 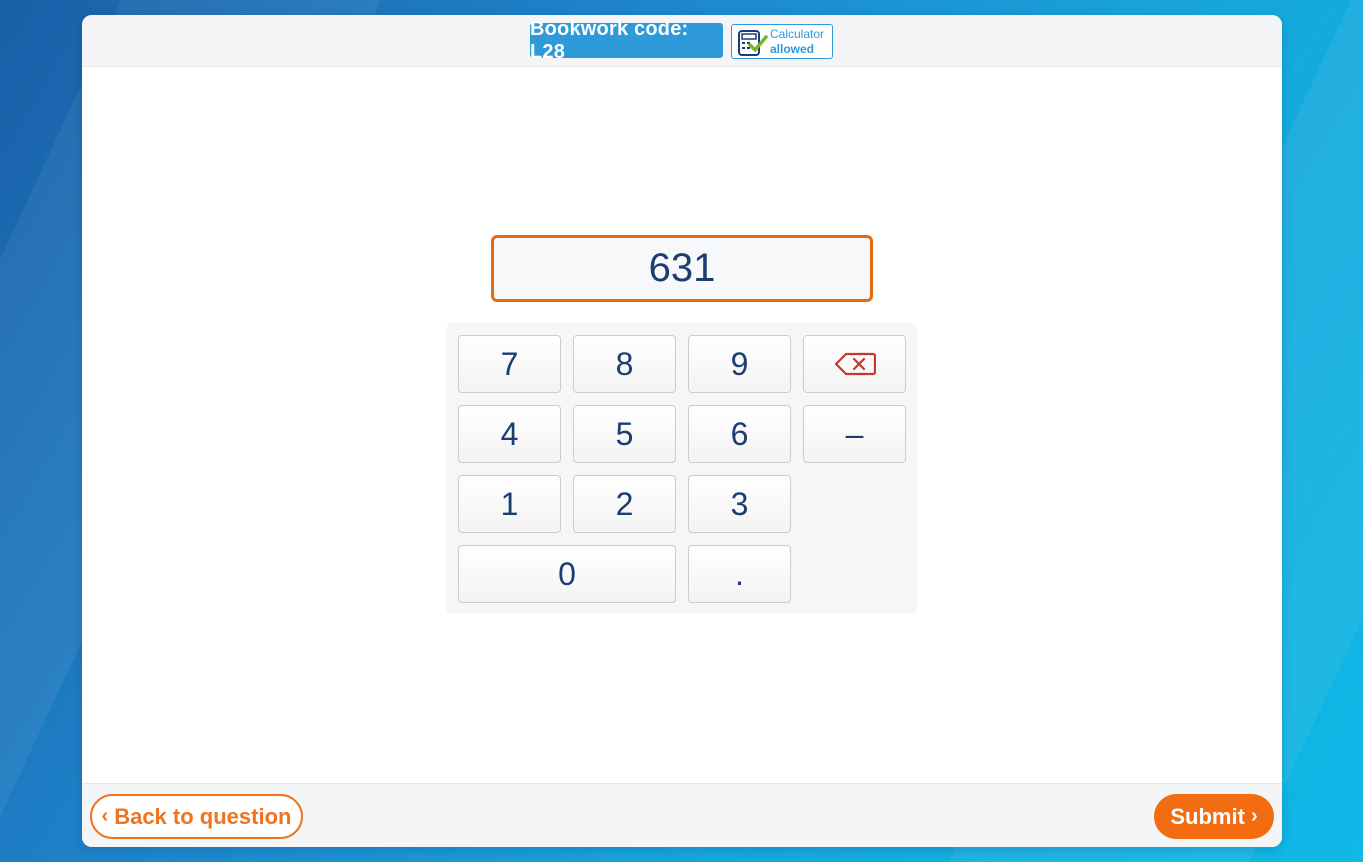 I want to click on key-5: 5, so click(x=624, y=434).